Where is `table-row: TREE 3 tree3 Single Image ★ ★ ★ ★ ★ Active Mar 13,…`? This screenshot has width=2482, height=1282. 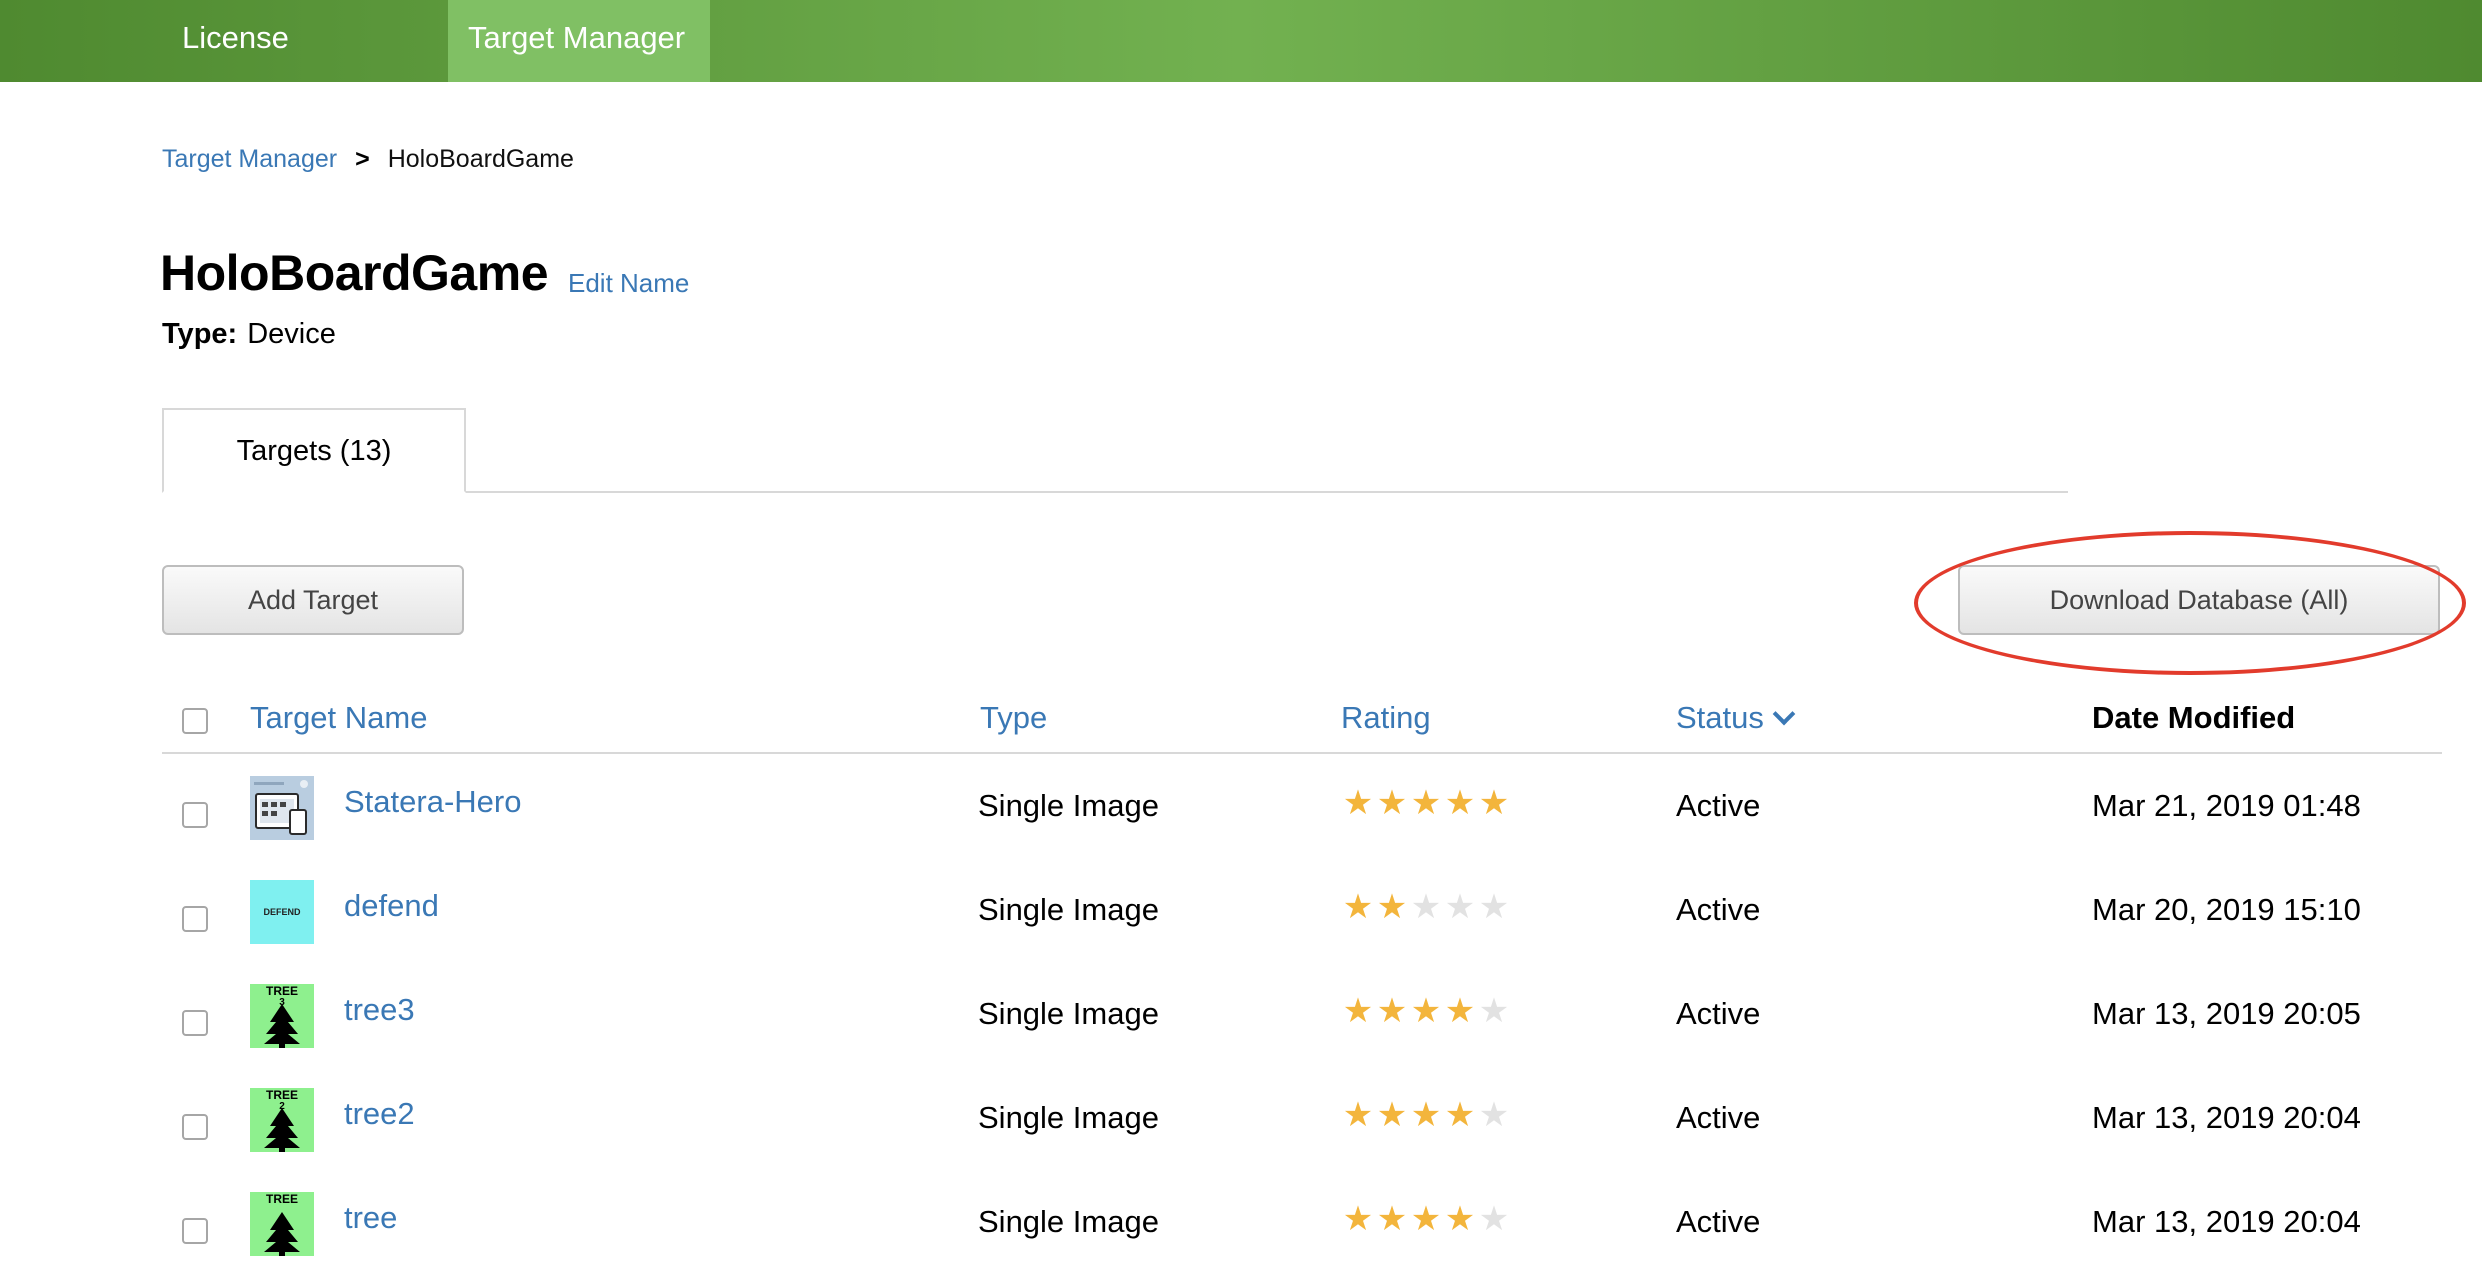
table-row: TREE 3 tree3 Single Image ★ ★ ★ ★ ★ Active Mar 13,… is located at coordinates (1302, 1014).